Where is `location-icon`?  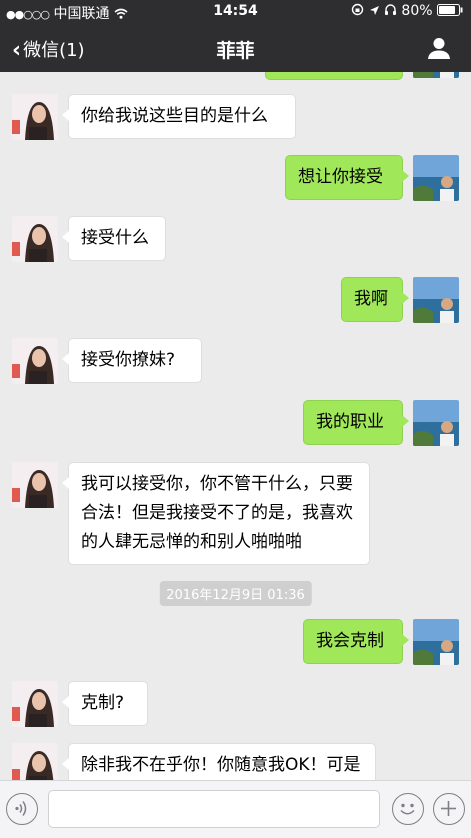
location-icon is located at coordinates (376, 11).